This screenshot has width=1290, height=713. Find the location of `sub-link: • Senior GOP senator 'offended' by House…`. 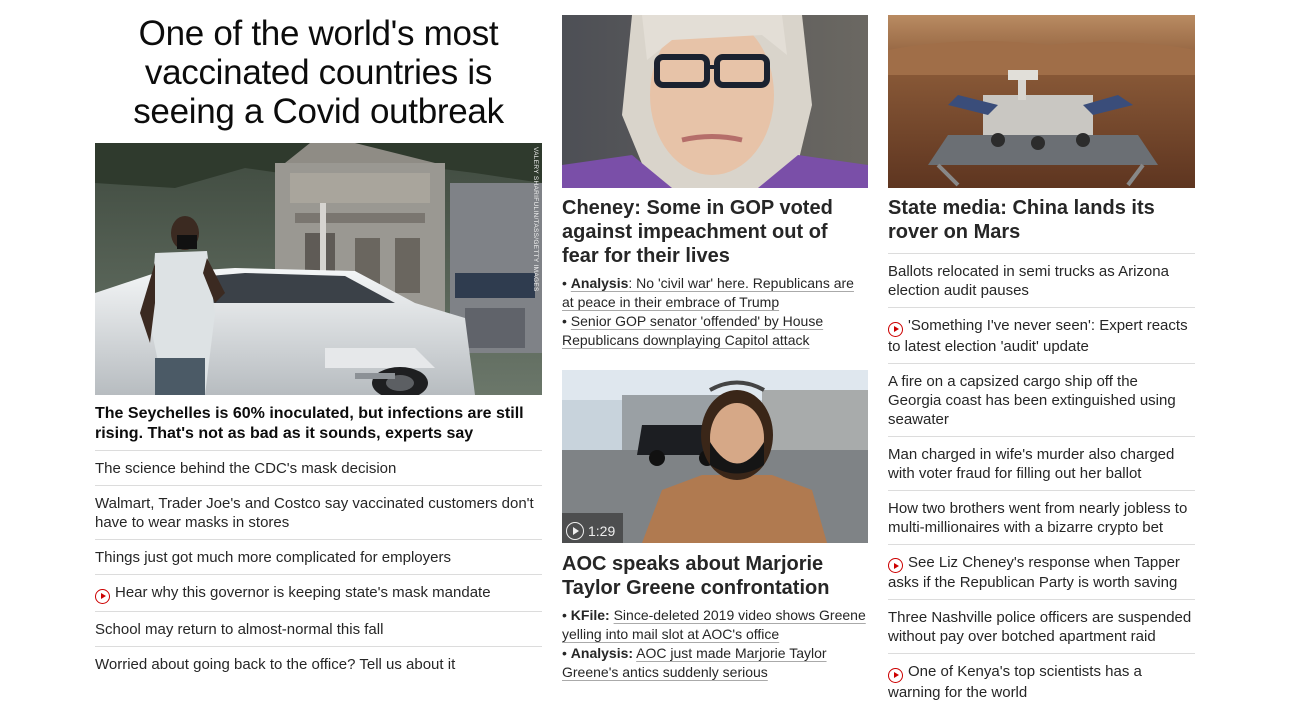

sub-link: • Senior GOP senator 'offended' by House… is located at coordinates (715, 331).